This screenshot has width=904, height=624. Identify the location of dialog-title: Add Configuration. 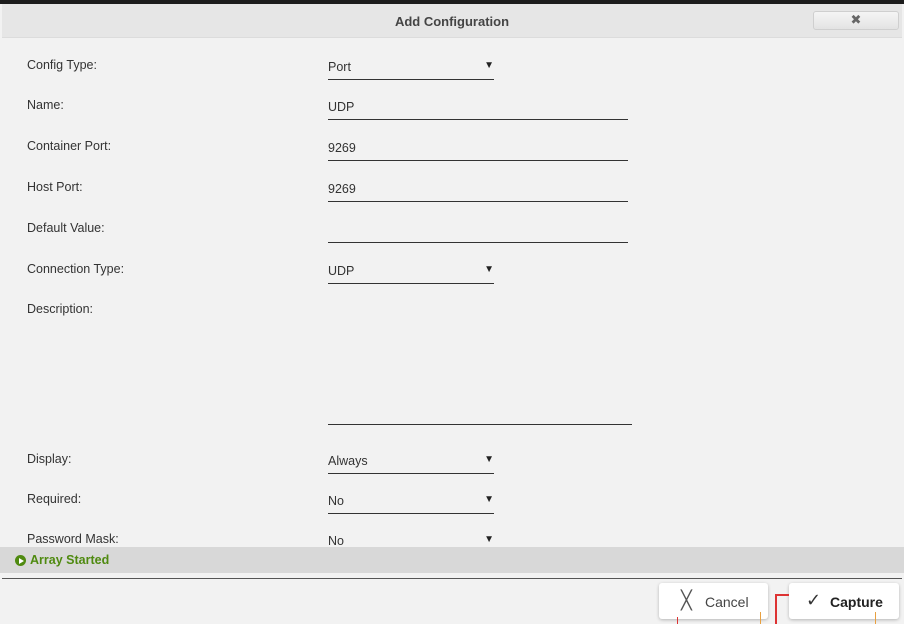
(452, 21).